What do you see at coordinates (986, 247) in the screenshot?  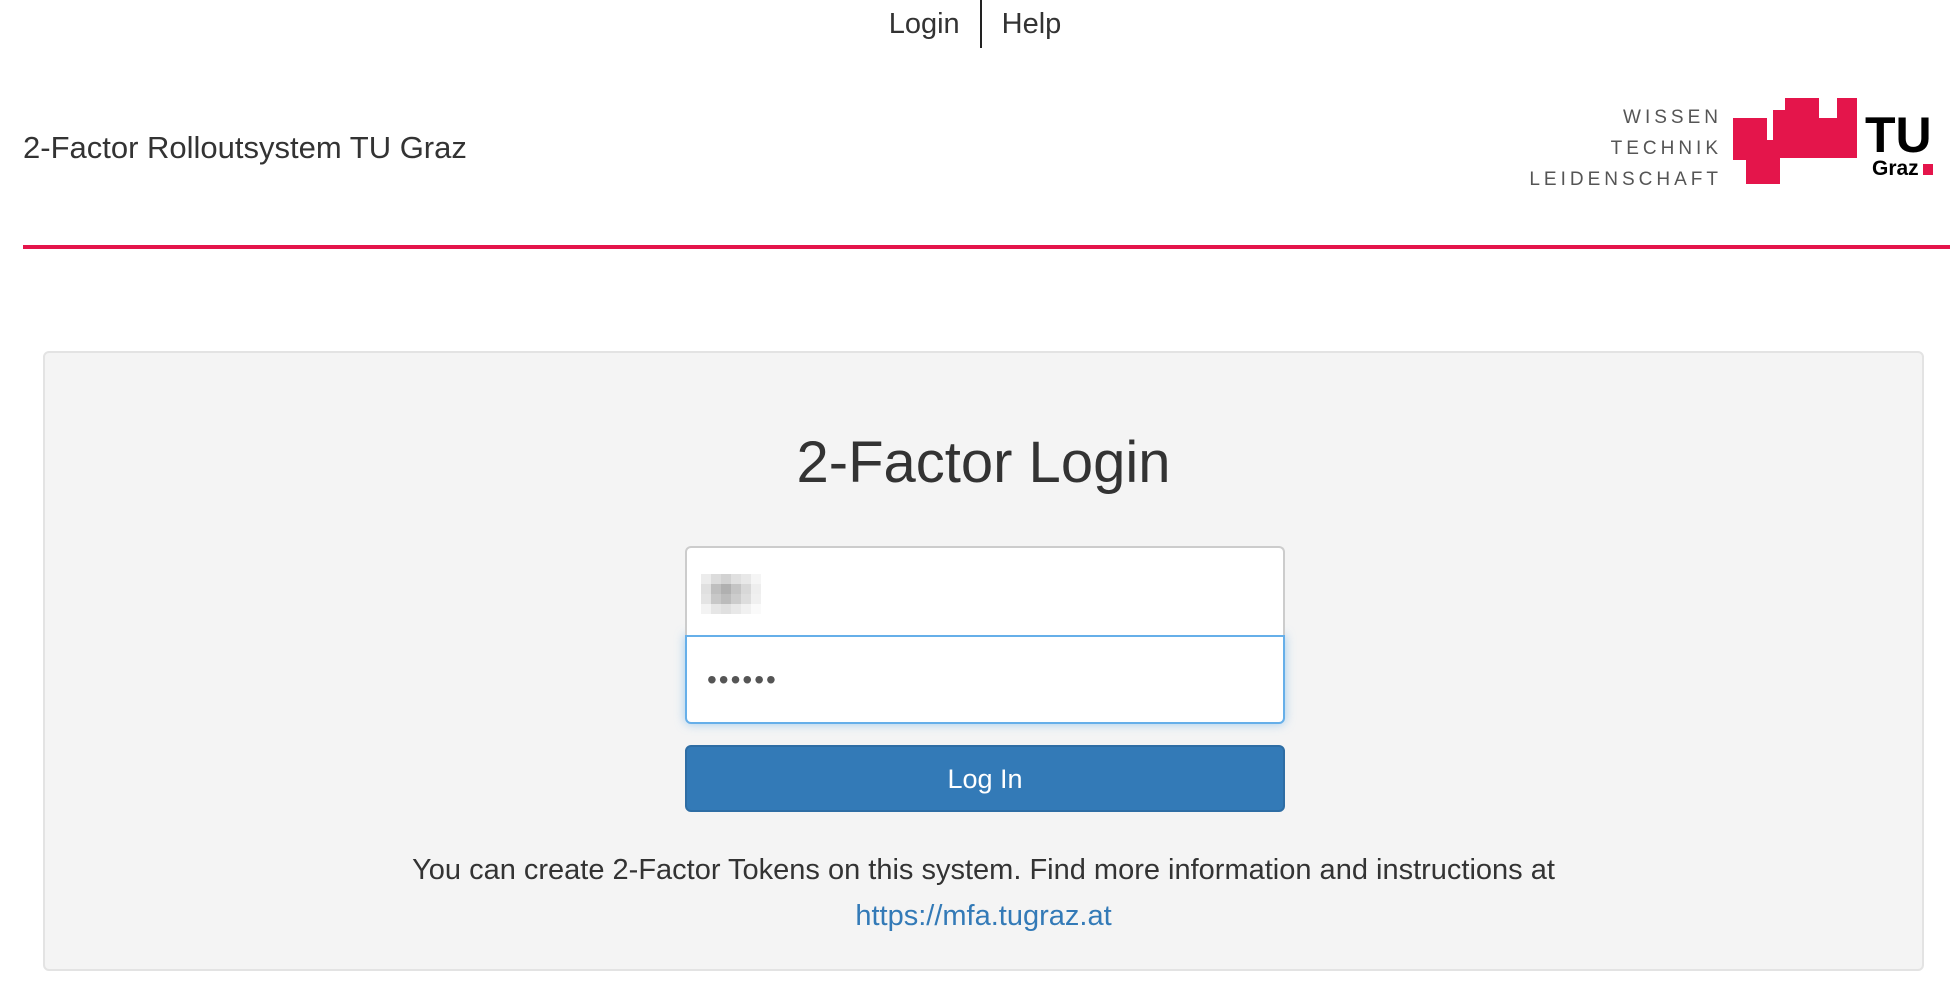 I see `header-divider` at bounding box center [986, 247].